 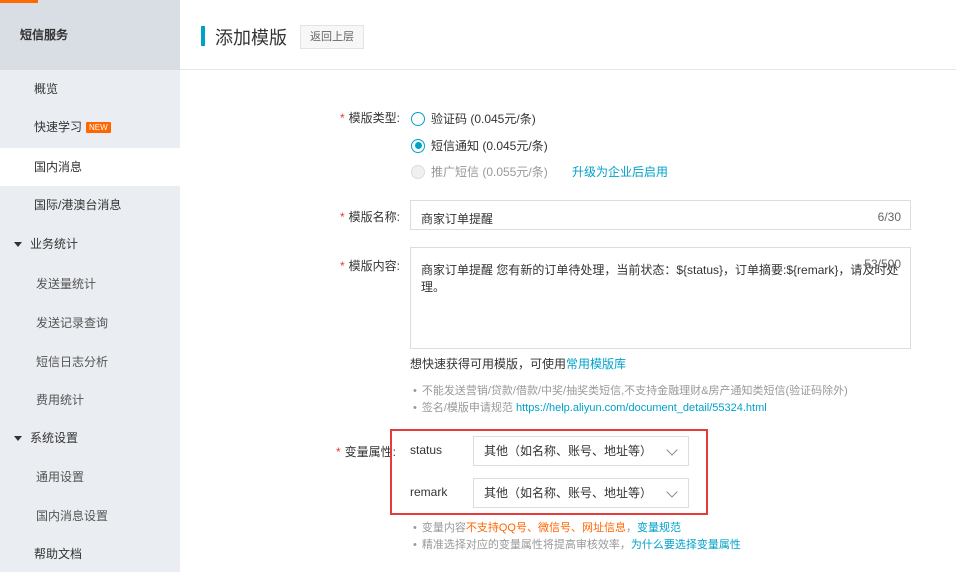 I want to click on variable-note: • 变量内容不支持QQ号、微信号、网址信息，变量规范, so click(x=673, y=528).